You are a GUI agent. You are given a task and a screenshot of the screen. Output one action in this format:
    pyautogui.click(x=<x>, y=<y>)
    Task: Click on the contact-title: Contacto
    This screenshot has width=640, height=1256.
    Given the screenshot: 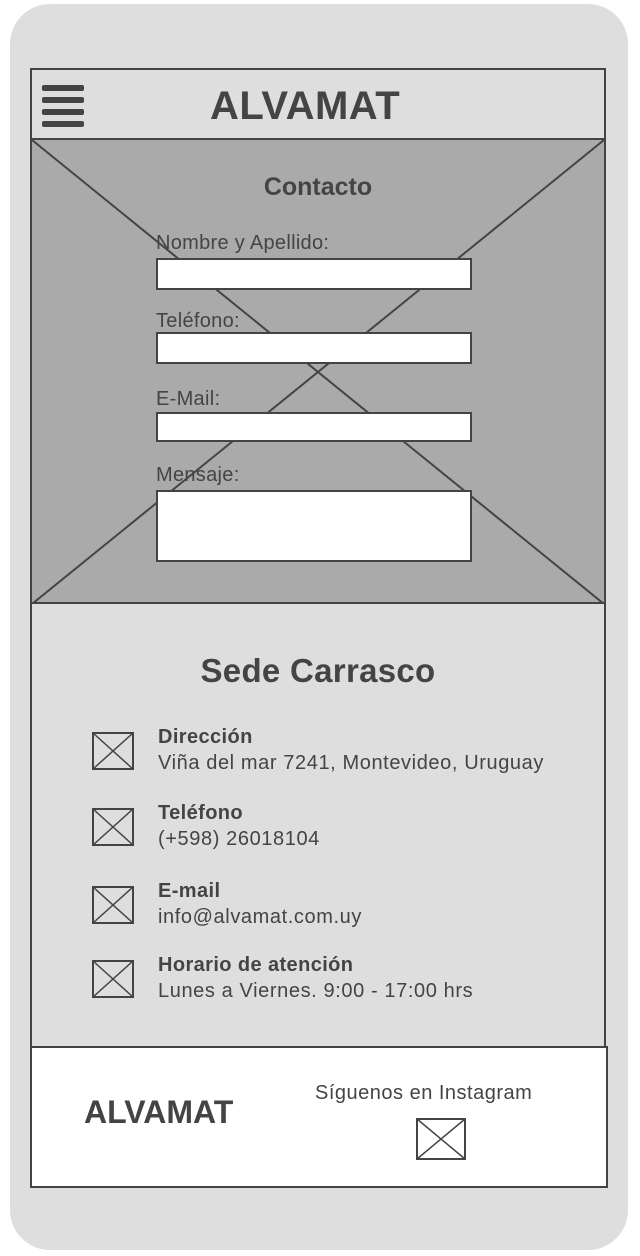 What is the action you would take?
    pyautogui.click(x=318, y=187)
    